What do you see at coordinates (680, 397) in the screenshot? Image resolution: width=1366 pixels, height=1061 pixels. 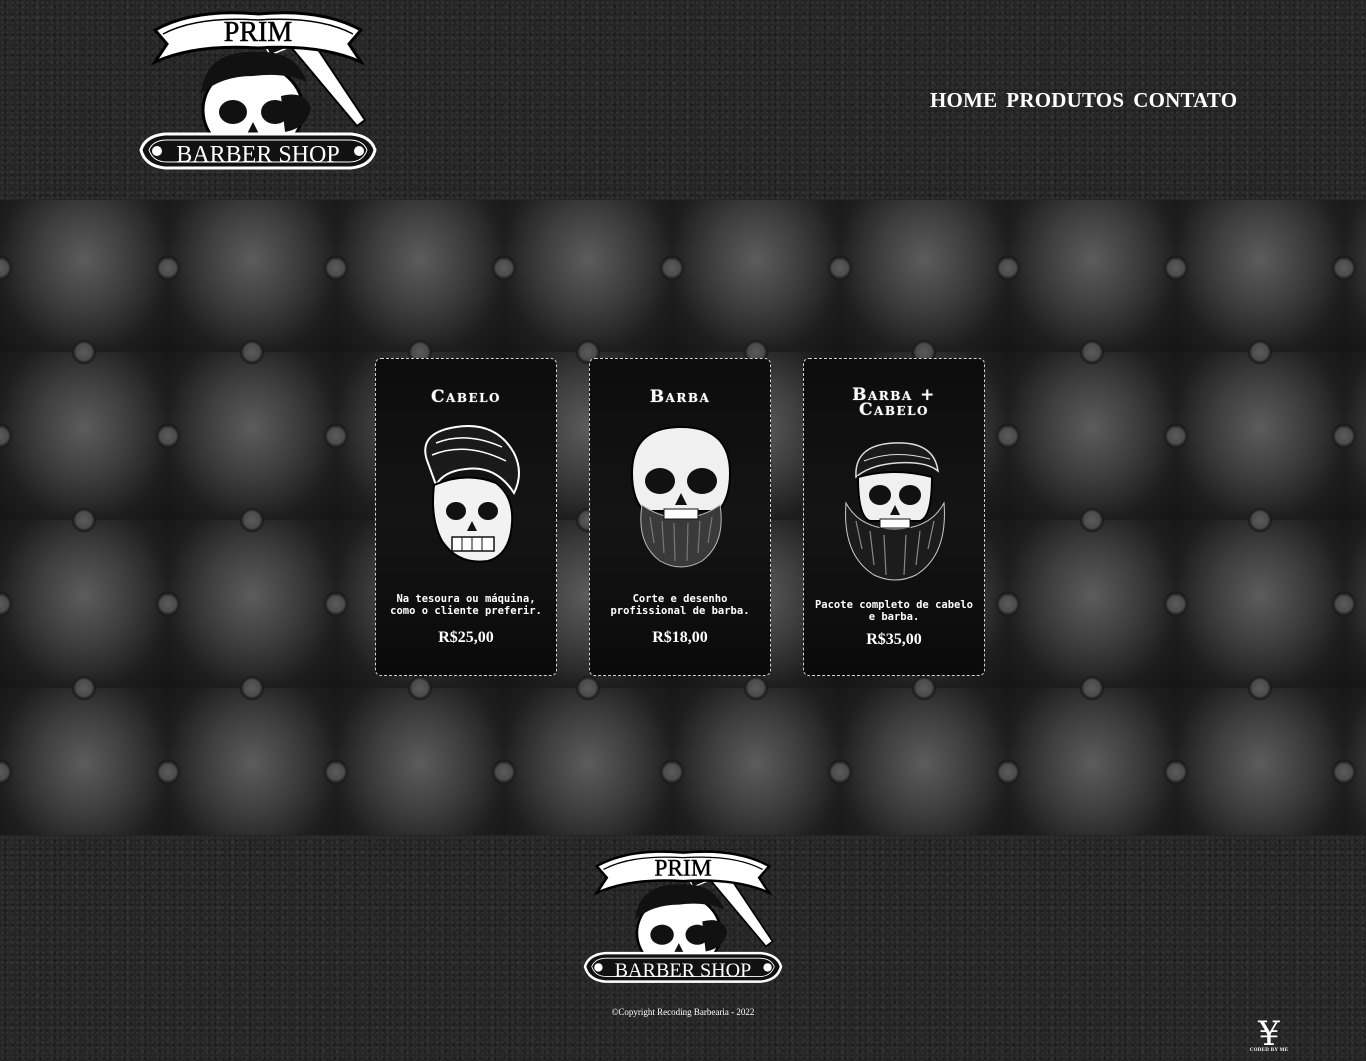 I see `card-title: Barba` at bounding box center [680, 397].